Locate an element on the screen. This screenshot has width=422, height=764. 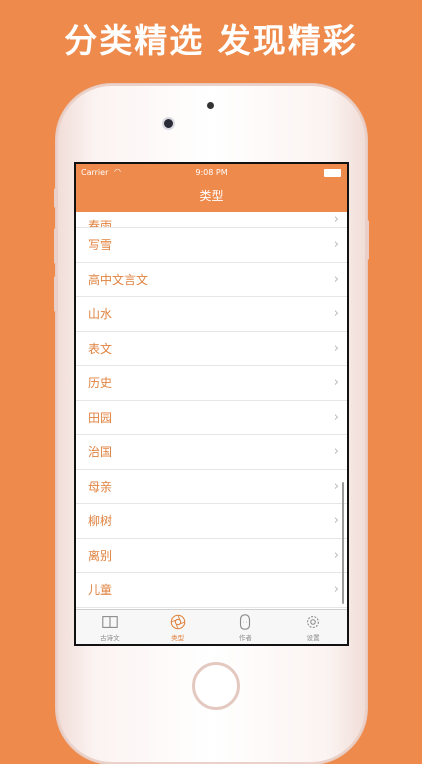
power-button is located at coordinates (367, 240).